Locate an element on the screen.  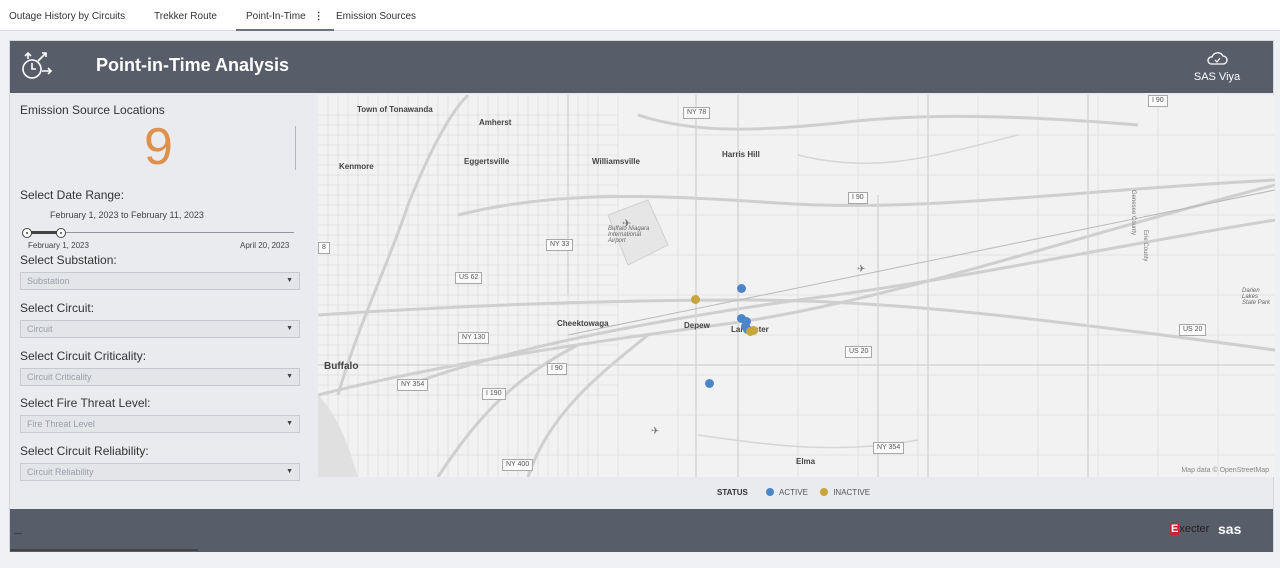
criticality-select: Circuit Criticality ▼ is located at coordinates (160, 377).